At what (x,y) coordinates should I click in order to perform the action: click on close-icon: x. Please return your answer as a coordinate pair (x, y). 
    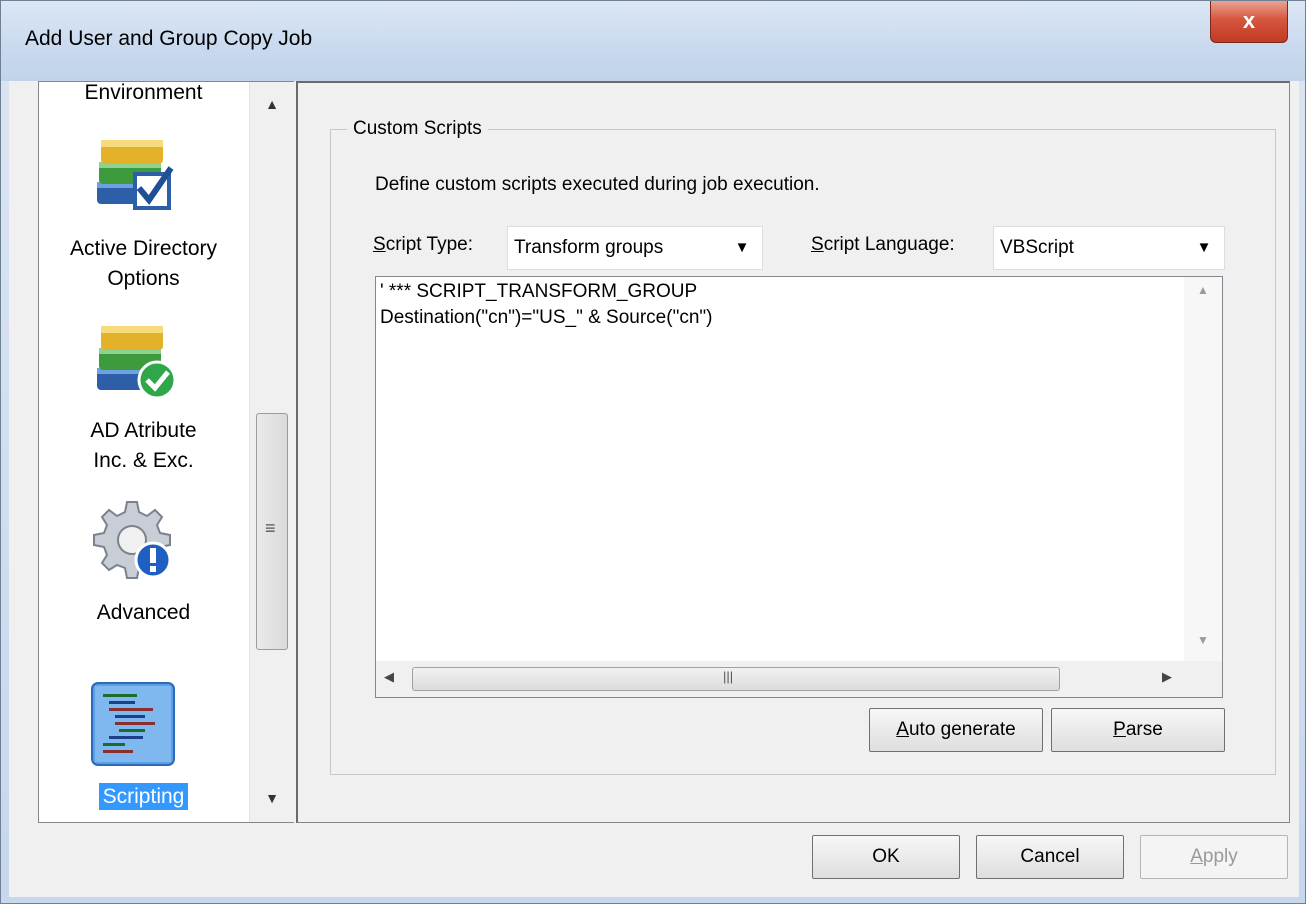
    Looking at the image, I should click on (1249, 20).